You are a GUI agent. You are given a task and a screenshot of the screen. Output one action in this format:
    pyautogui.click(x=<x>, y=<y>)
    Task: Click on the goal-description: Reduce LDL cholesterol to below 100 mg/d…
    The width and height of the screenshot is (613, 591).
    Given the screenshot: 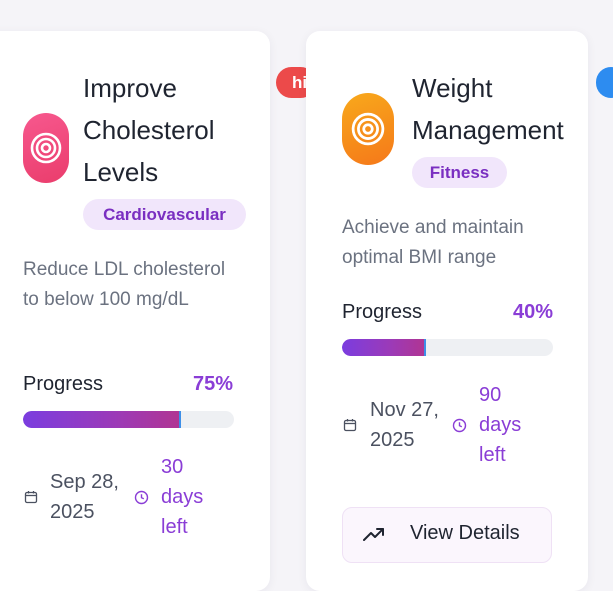 What is the action you would take?
    pyautogui.click(x=124, y=284)
    